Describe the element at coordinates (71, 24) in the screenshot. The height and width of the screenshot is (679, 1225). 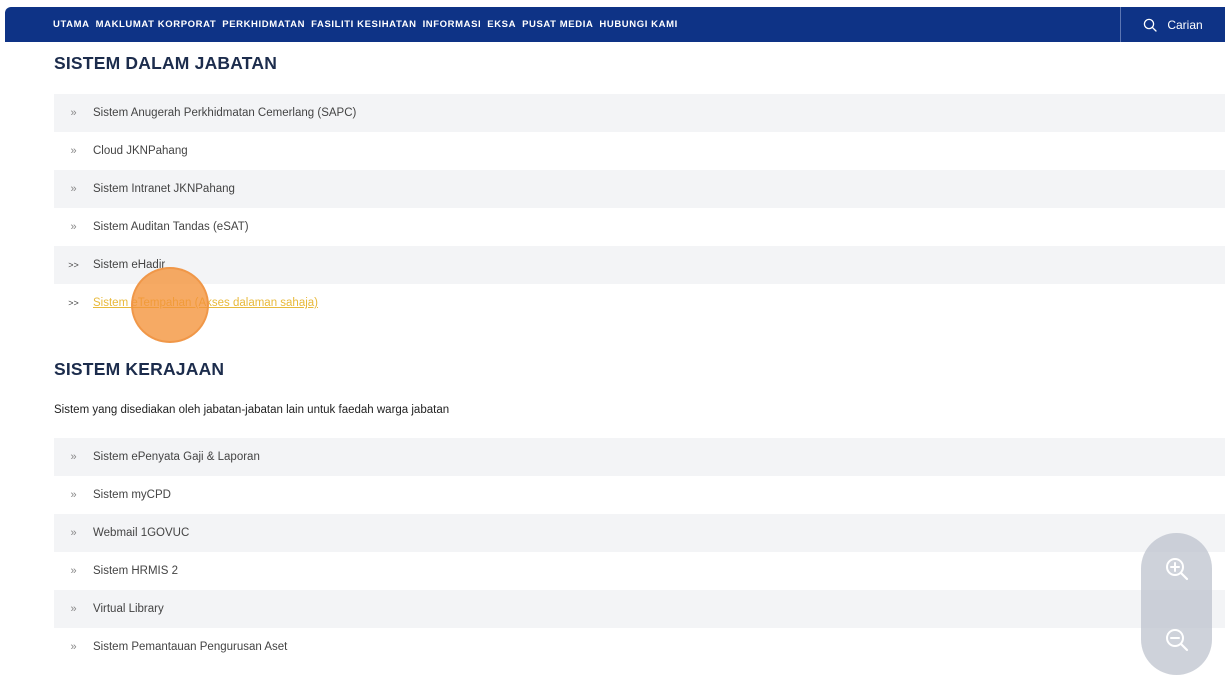
I see `nav-item-utama: UTAMA` at that location.